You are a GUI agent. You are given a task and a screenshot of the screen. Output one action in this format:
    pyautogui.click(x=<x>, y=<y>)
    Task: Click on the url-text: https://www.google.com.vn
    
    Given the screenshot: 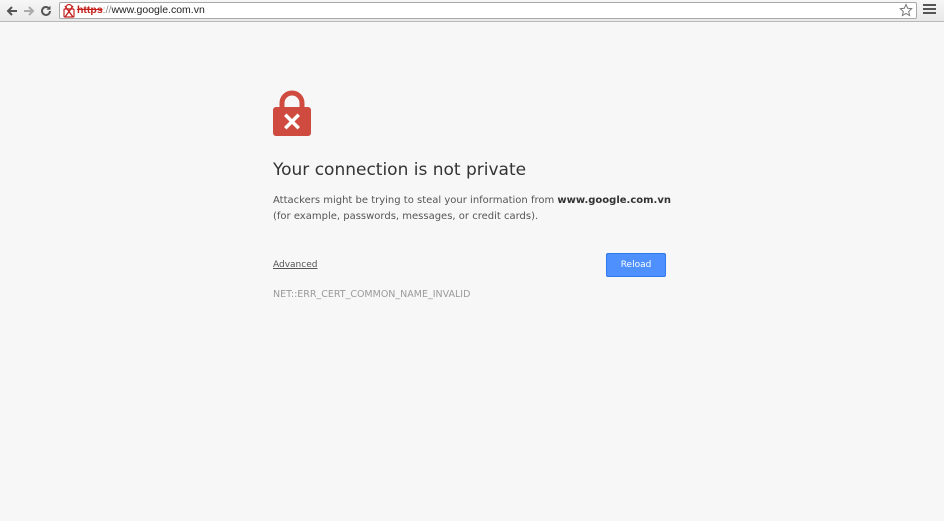 What is the action you would take?
    pyautogui.click(x=141, y=10)
    